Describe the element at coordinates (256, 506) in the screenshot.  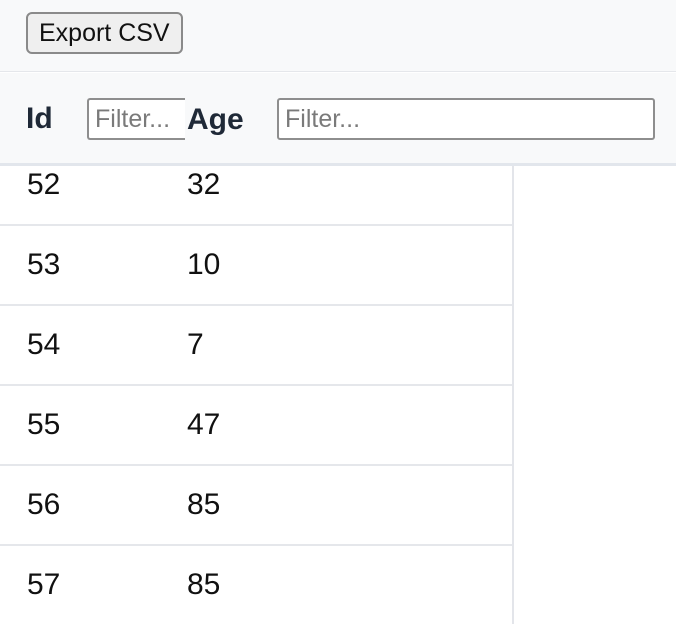
I see `table-row: 56 85` at that location.